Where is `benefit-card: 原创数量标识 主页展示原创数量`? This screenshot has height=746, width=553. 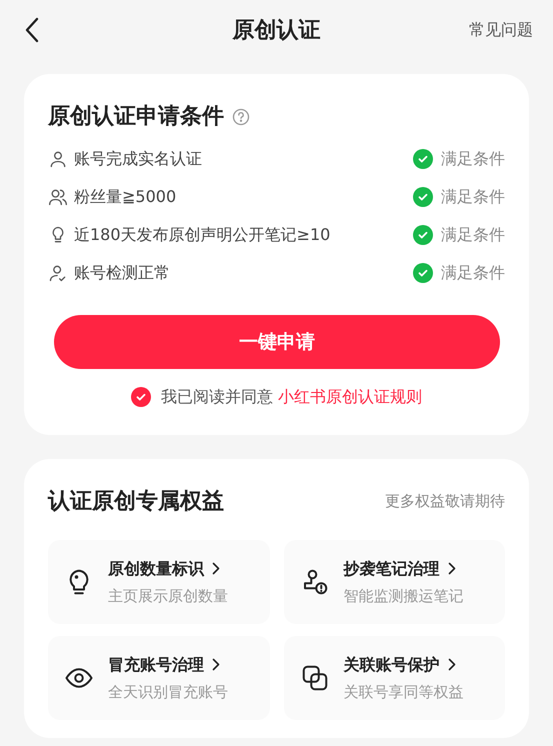 benefit-card: 原创数量标识 主页展示原创数量 is located at coordinates (159, 582).